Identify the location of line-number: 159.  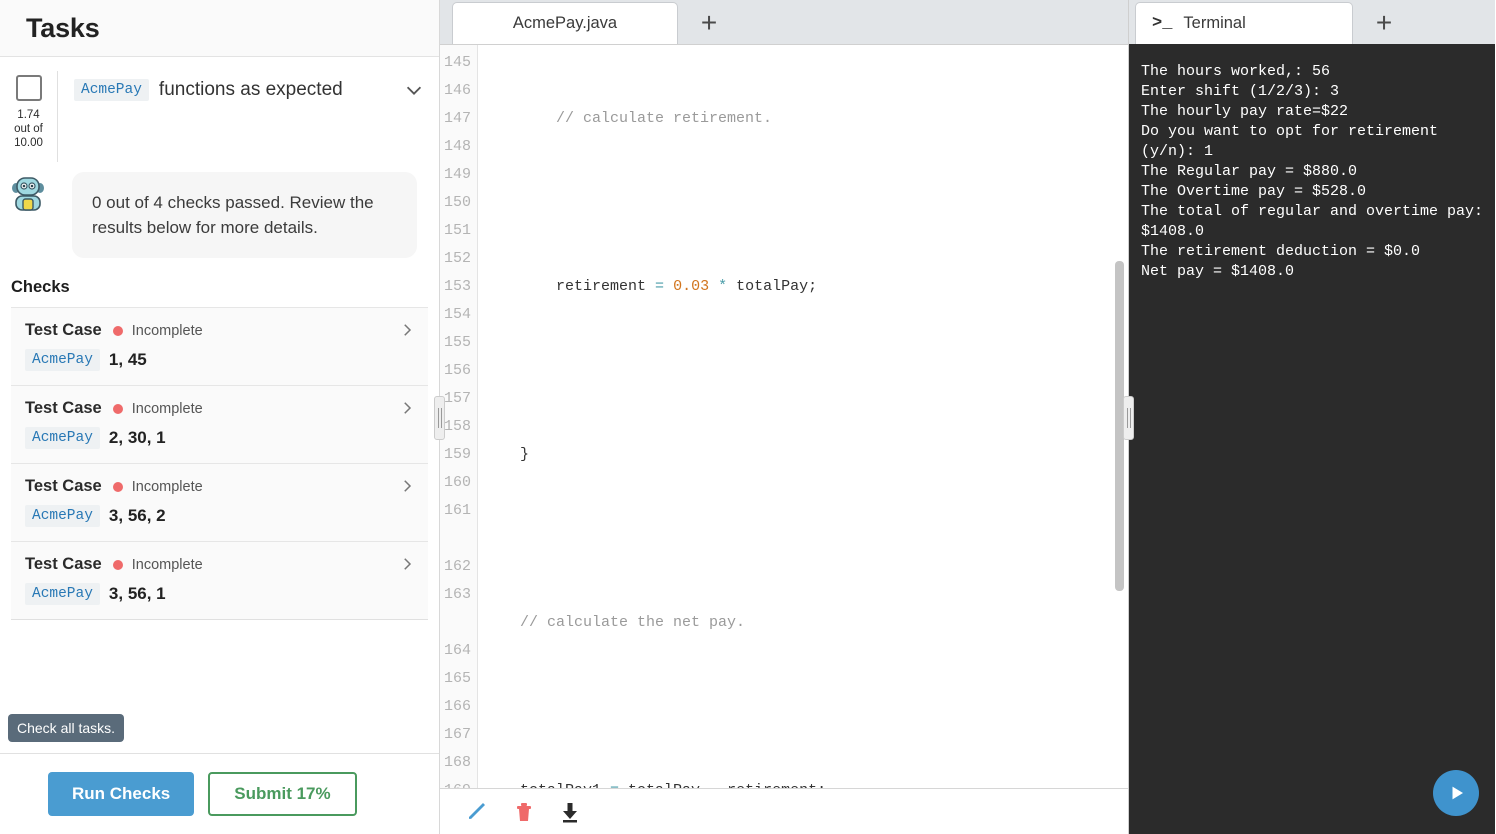
(457, 454).